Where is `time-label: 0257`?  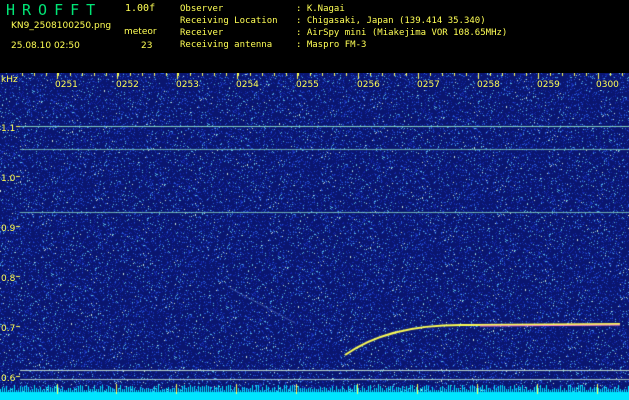
time-label: 0257 is located at coordinates (428, 85).